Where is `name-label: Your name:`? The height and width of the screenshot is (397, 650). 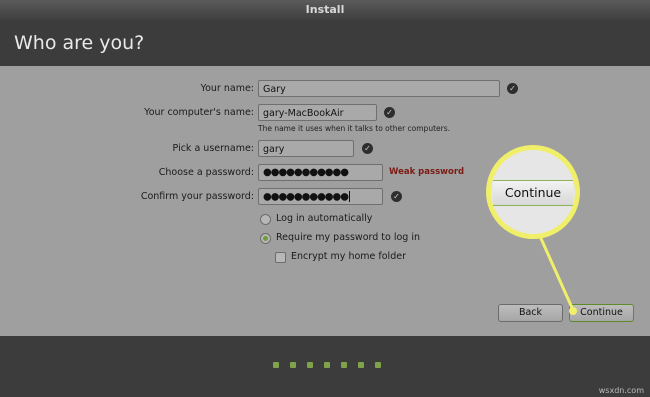 name-label: Your name: is located at coordinates (227, 88).